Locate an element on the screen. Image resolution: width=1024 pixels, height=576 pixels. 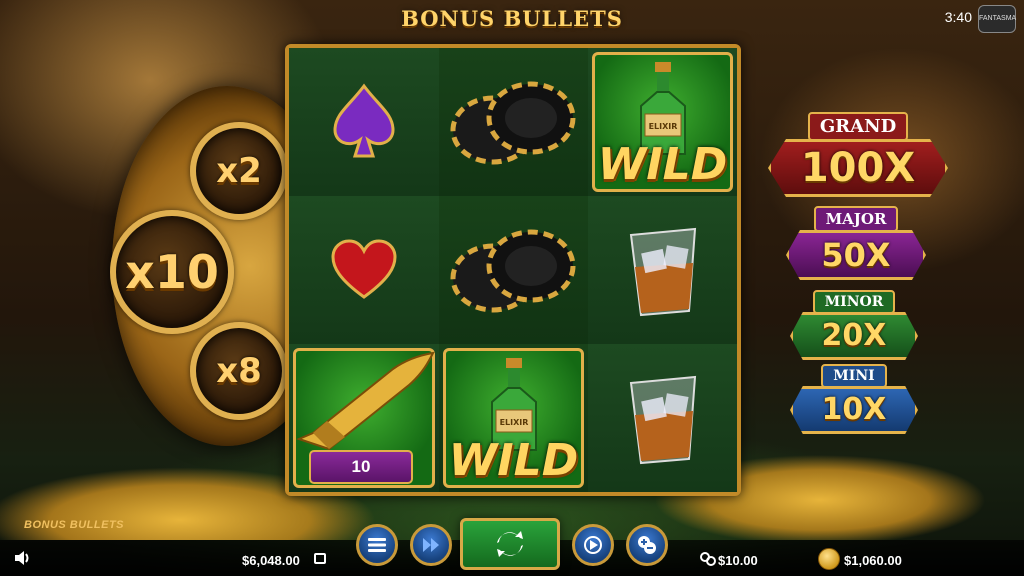
spin-button is located at coordinates (510, 544).